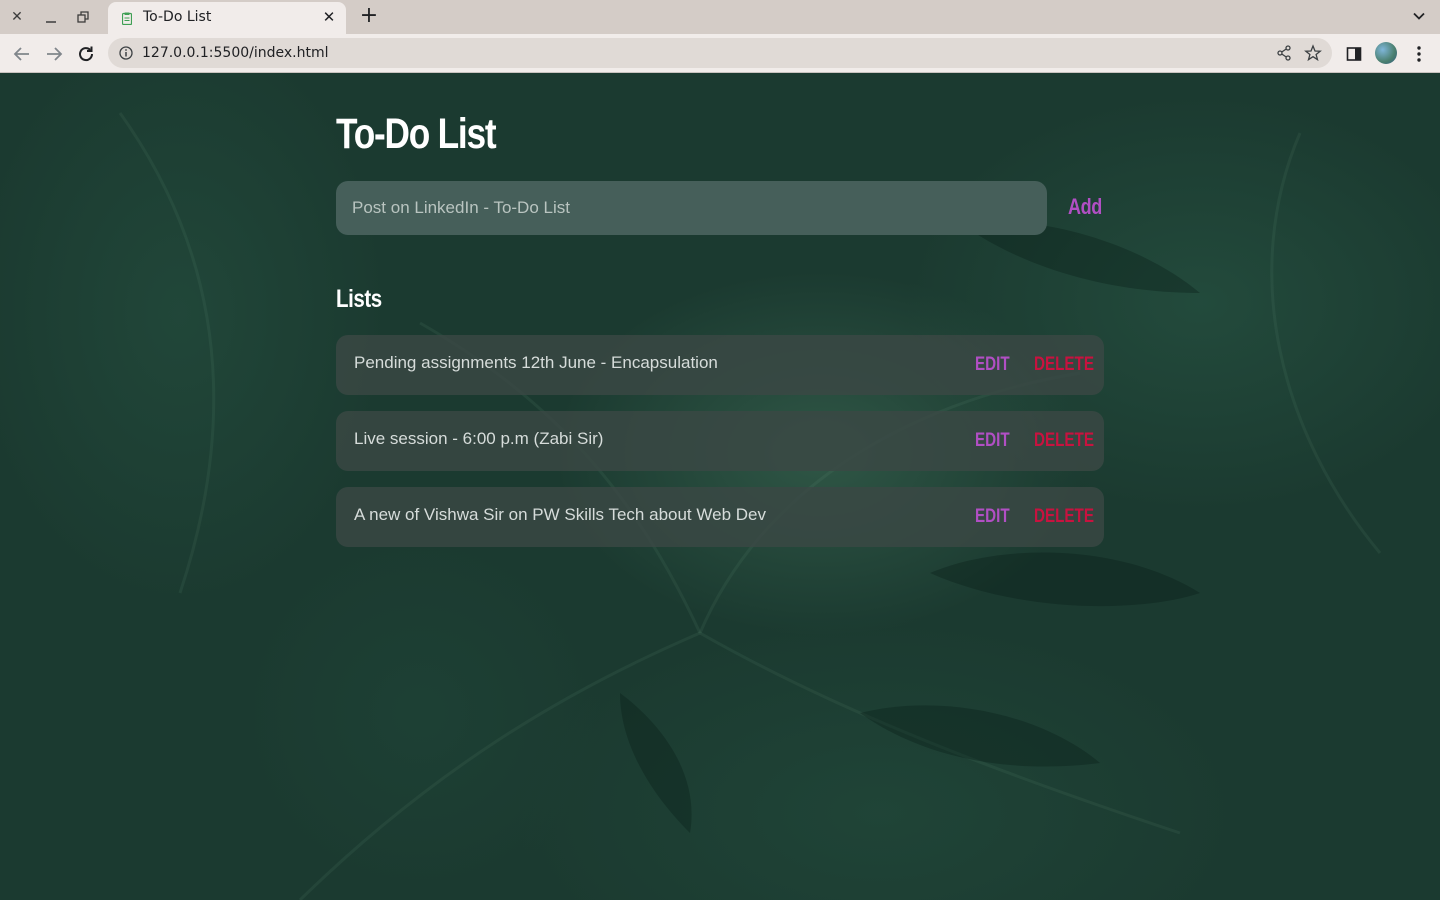 The image size is (1440, 900). I want to click on tab-active: To-Do List ✕, so click(227, 18).